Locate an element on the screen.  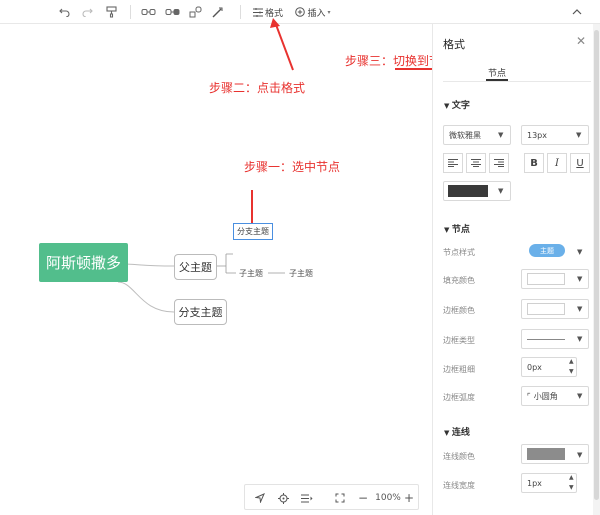
toolbar: 格式 插入 ▾ is located at coordinates (300, 12).